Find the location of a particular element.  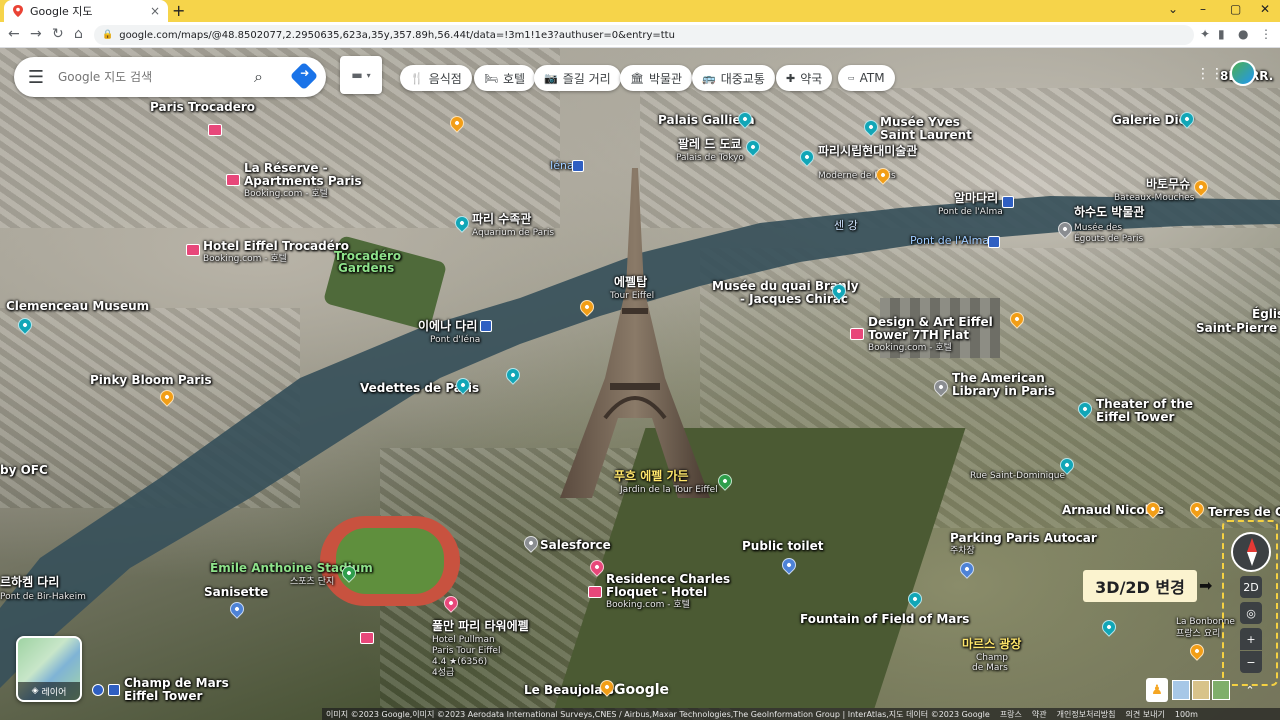

label-quai-branly-2: - Jacques Chirac is located at coordinates (794, 299).